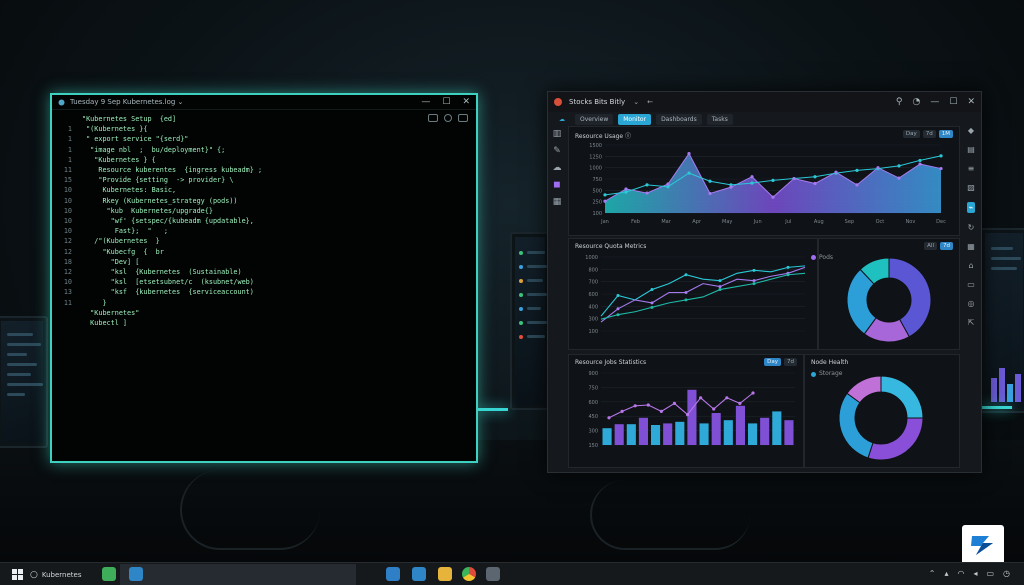 The height and width of the screenshot is (585, 1024). What do you see at coordinates (971, 207) in the screenshot?
I see `link-icon: ⌁` at bounding box center [971, 207].